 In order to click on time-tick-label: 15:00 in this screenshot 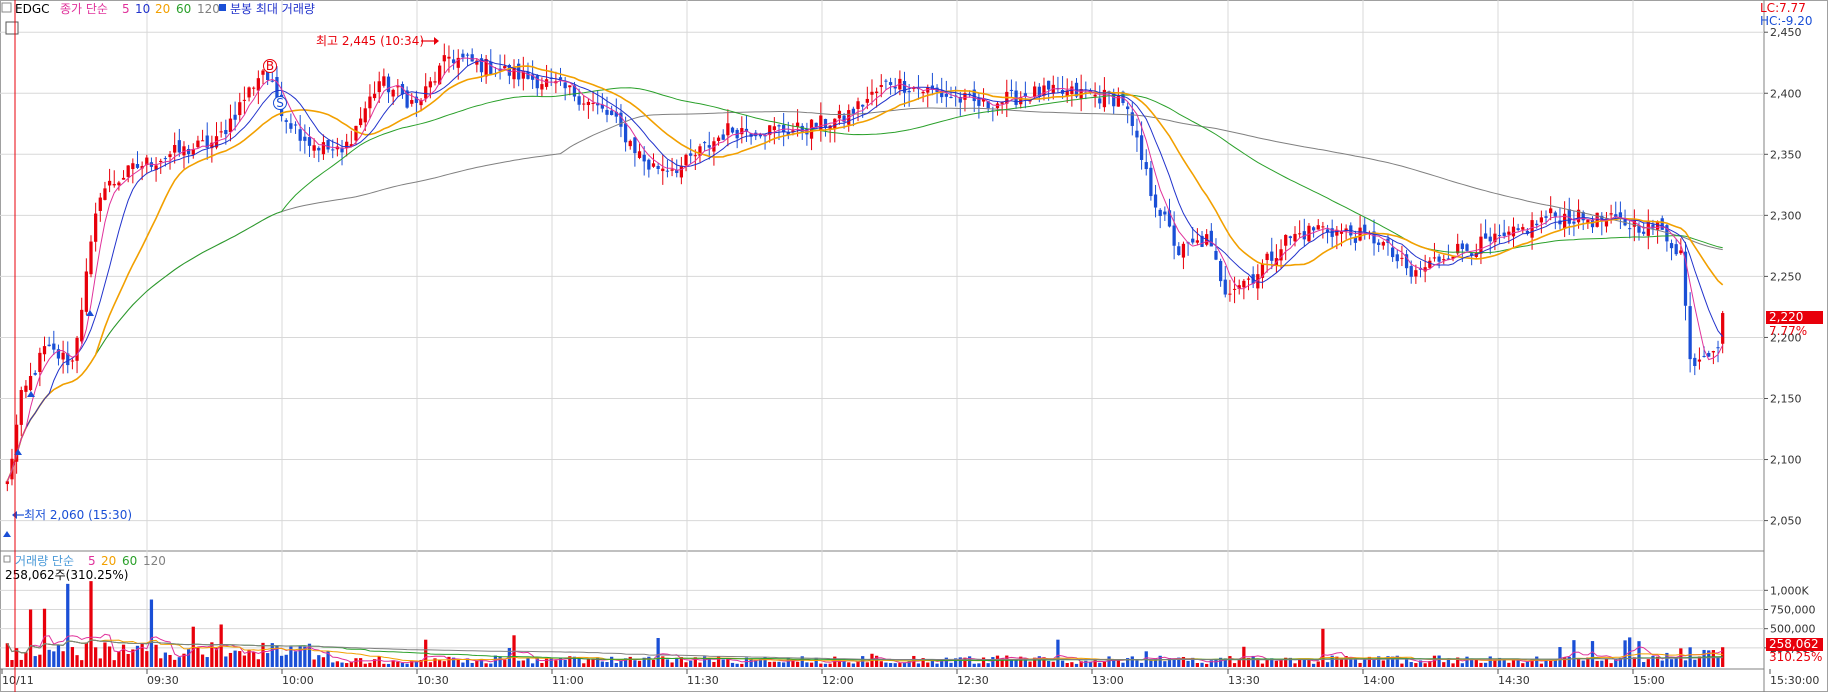, I will do `click(1649, 680)`.